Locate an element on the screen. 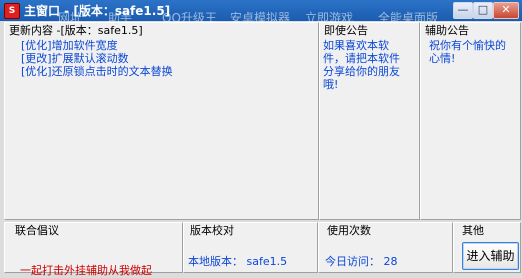 The image size is (522, 278). alliance-text: 一起打击外挂辅助从我做起 is located at coordinates (86, 270).